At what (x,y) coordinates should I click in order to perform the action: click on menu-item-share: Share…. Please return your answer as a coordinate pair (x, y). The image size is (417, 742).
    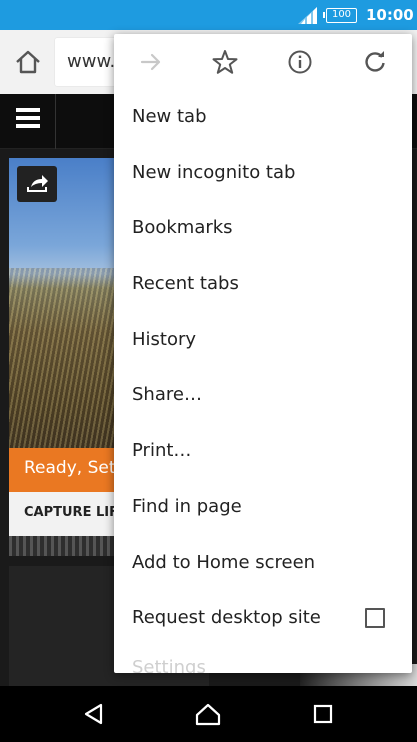
    Looking at the image, I should click on (263, 396).